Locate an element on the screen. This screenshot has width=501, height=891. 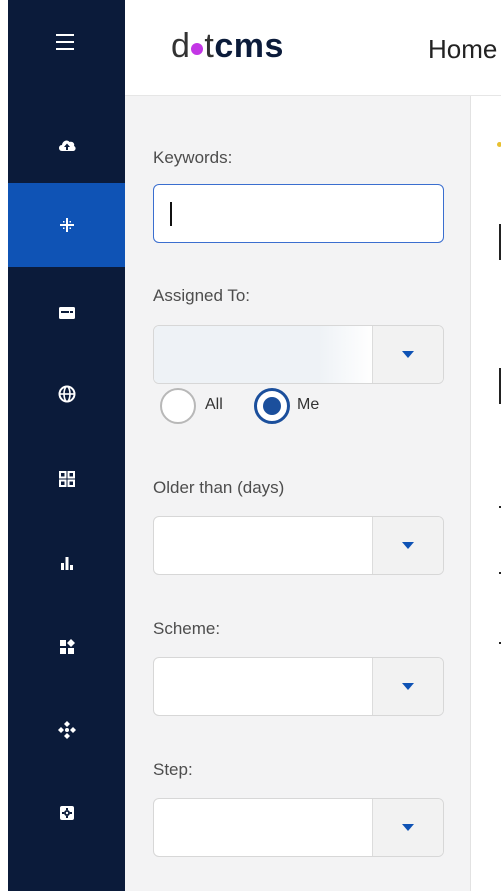
sidebar-item-plugins is located at coordinates (66, 647).